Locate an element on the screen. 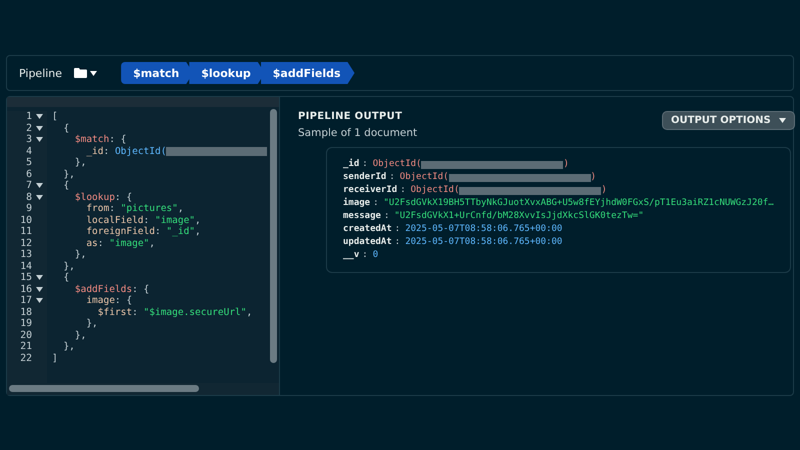 The width and height of the screenshot is (800, 450). field-name: updatedAt is located at coordinates (367, 242).